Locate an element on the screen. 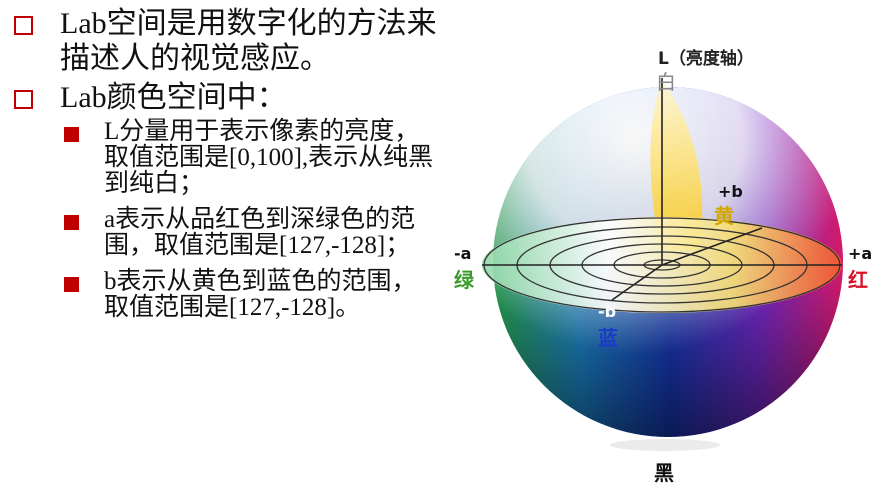 The height and width of the screenshot is (501, 889). sub-bullet-text: b表示从黄色到蓝色的范围，取值范围是[127,-128]。 is located at coordinates (260, 294).